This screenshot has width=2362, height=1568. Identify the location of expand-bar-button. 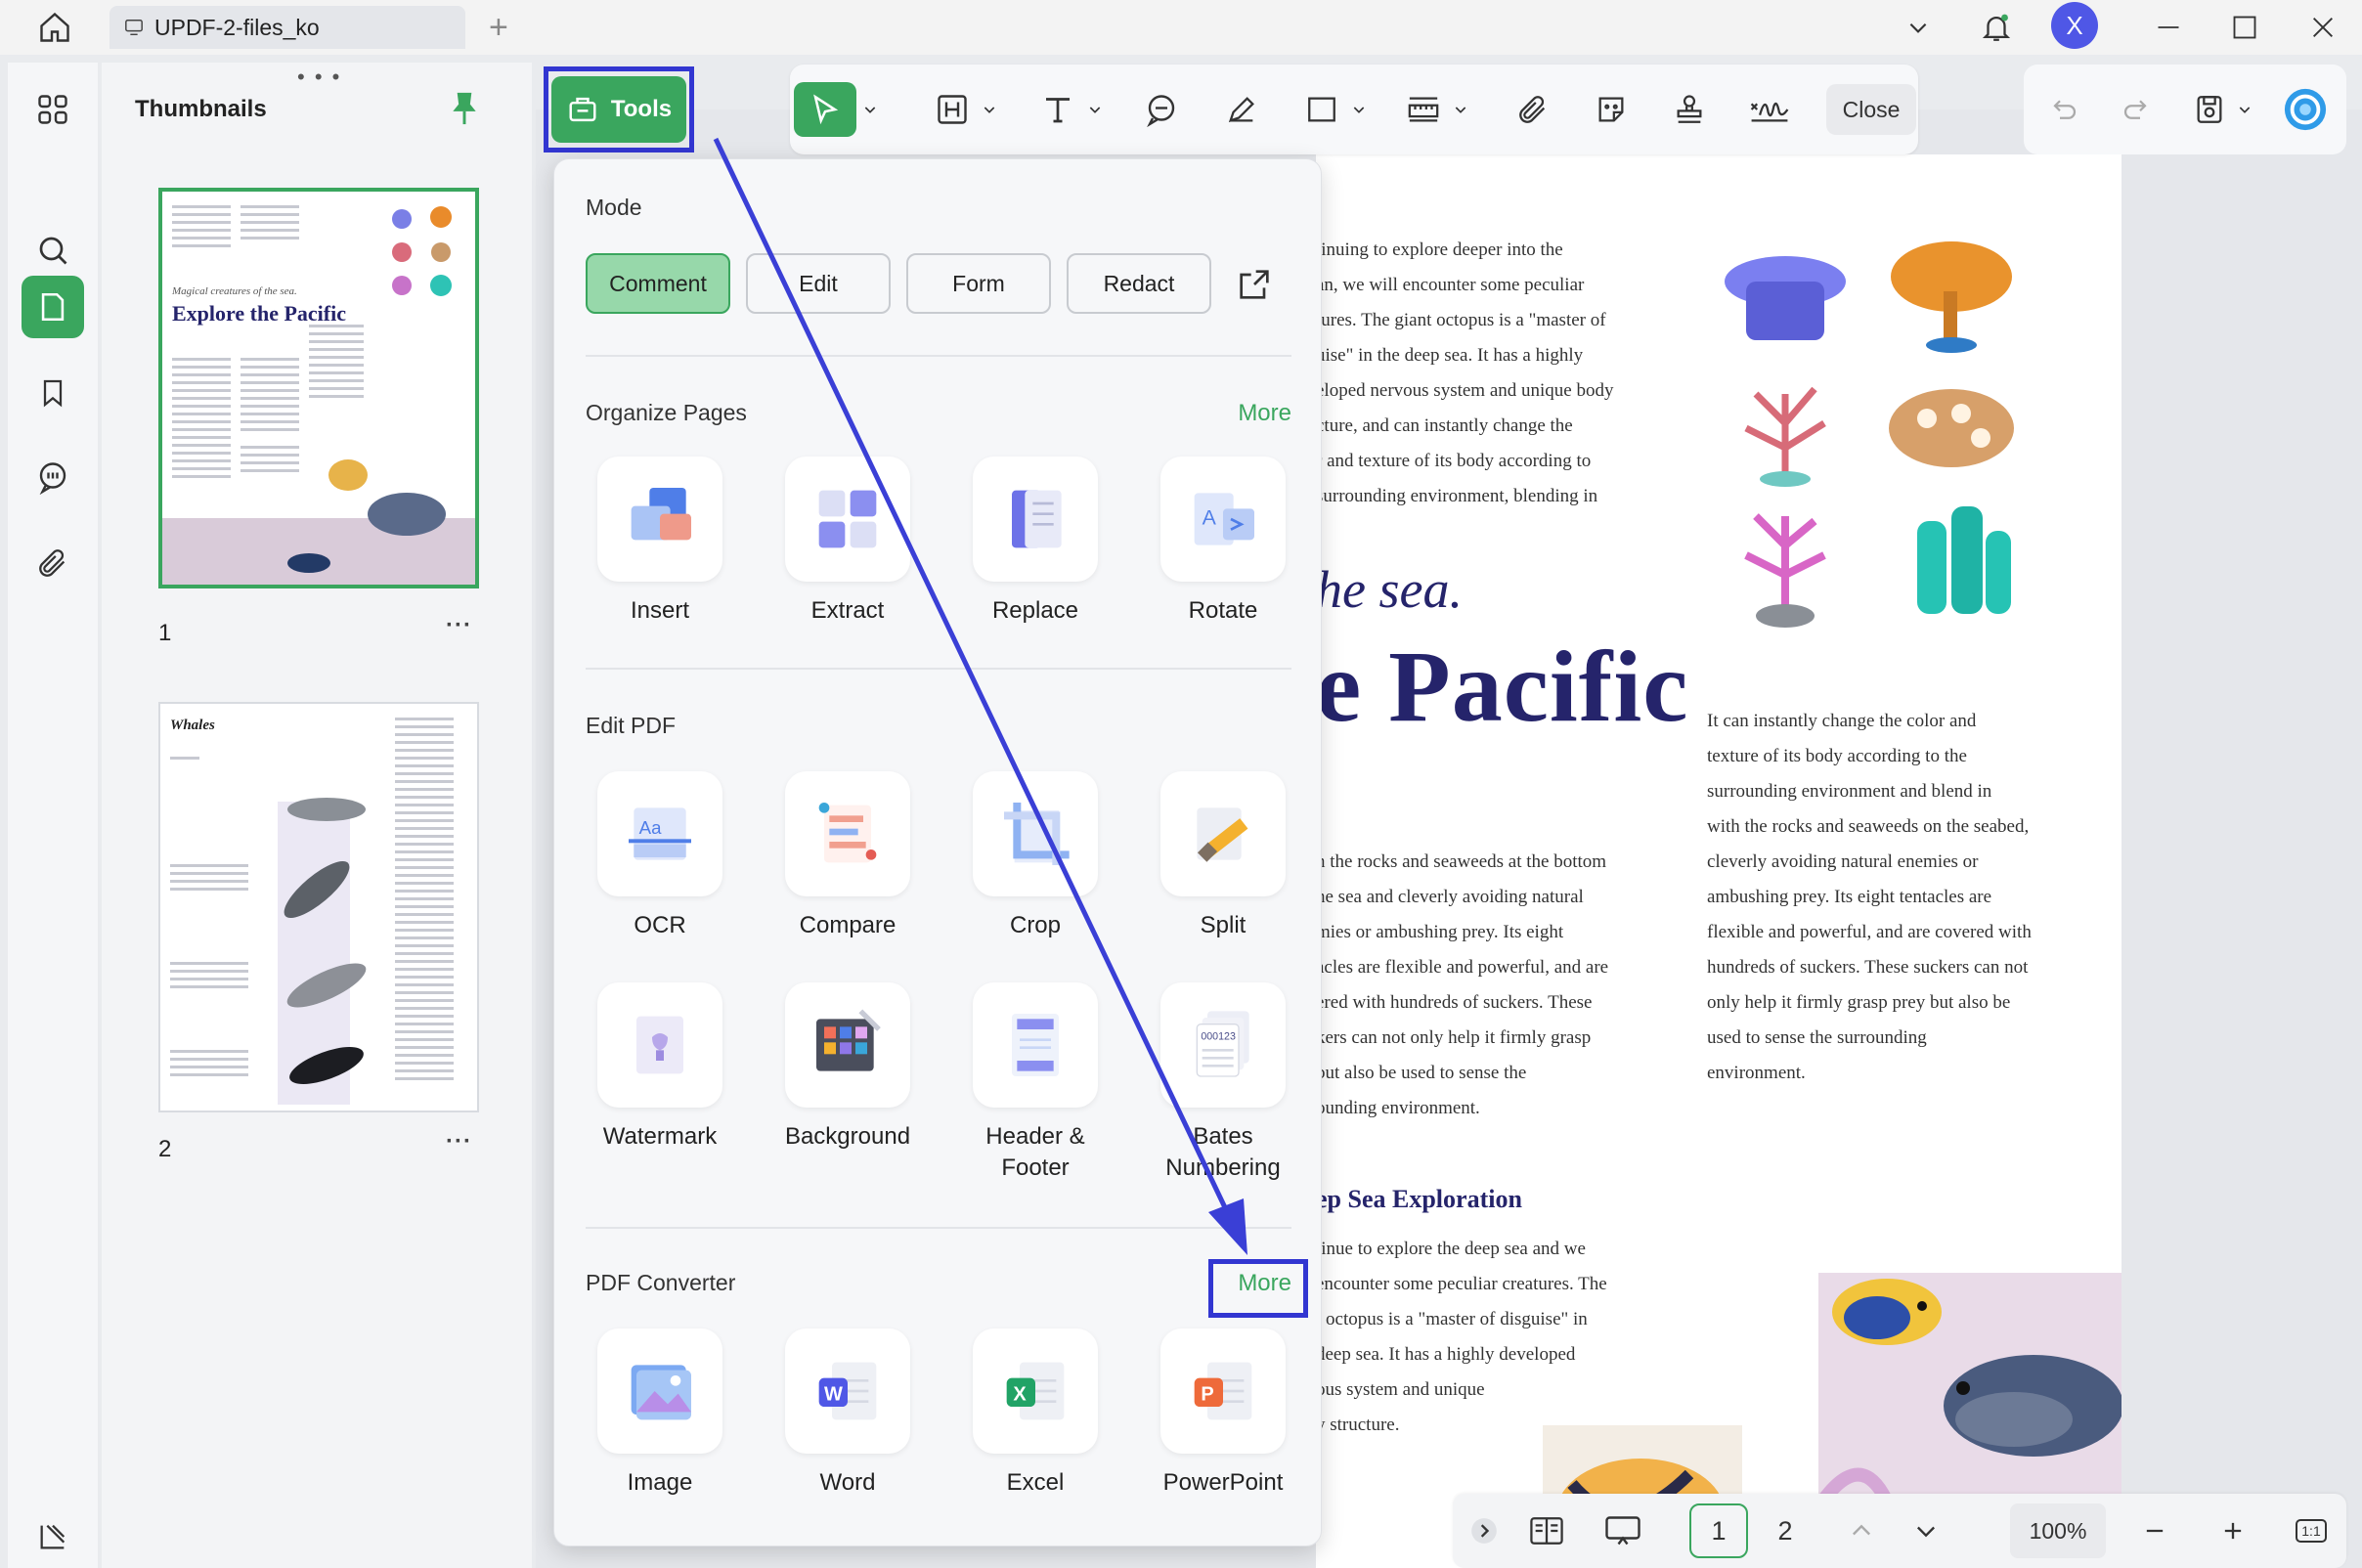
(1484, 1530).